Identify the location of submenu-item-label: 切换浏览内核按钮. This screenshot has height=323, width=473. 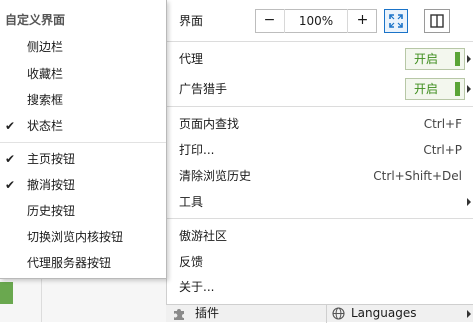
(75, 237).